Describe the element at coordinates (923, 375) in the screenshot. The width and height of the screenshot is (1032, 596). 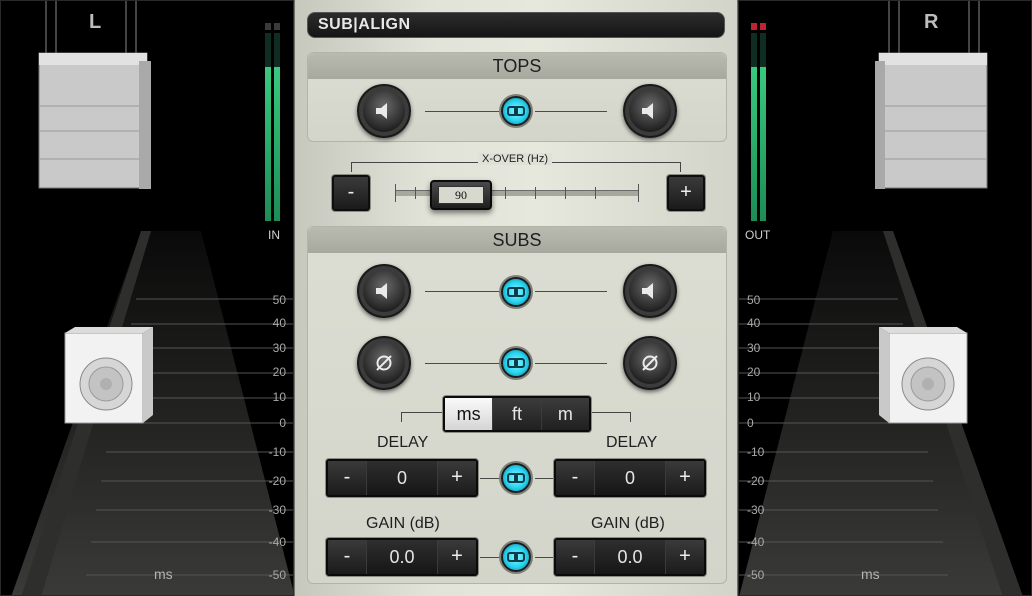
I see `sub-speaker-graphic` at that location.